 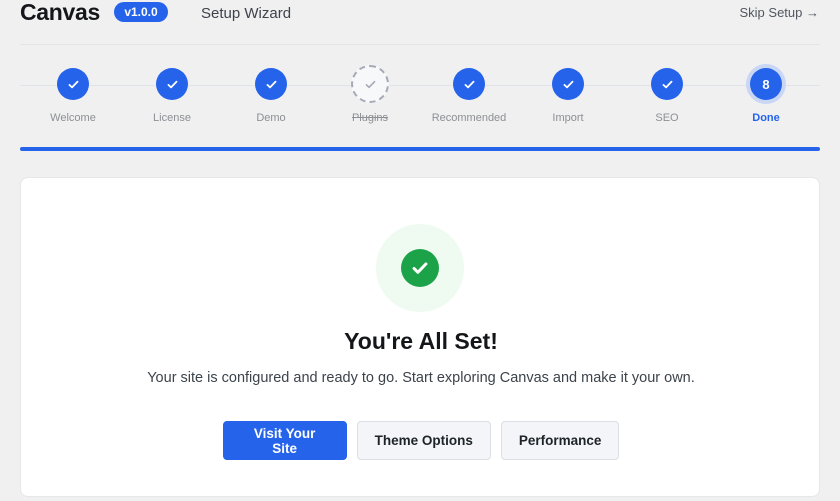 I want to click on version-badge: v1.0.0, so click(x=141, y=12).